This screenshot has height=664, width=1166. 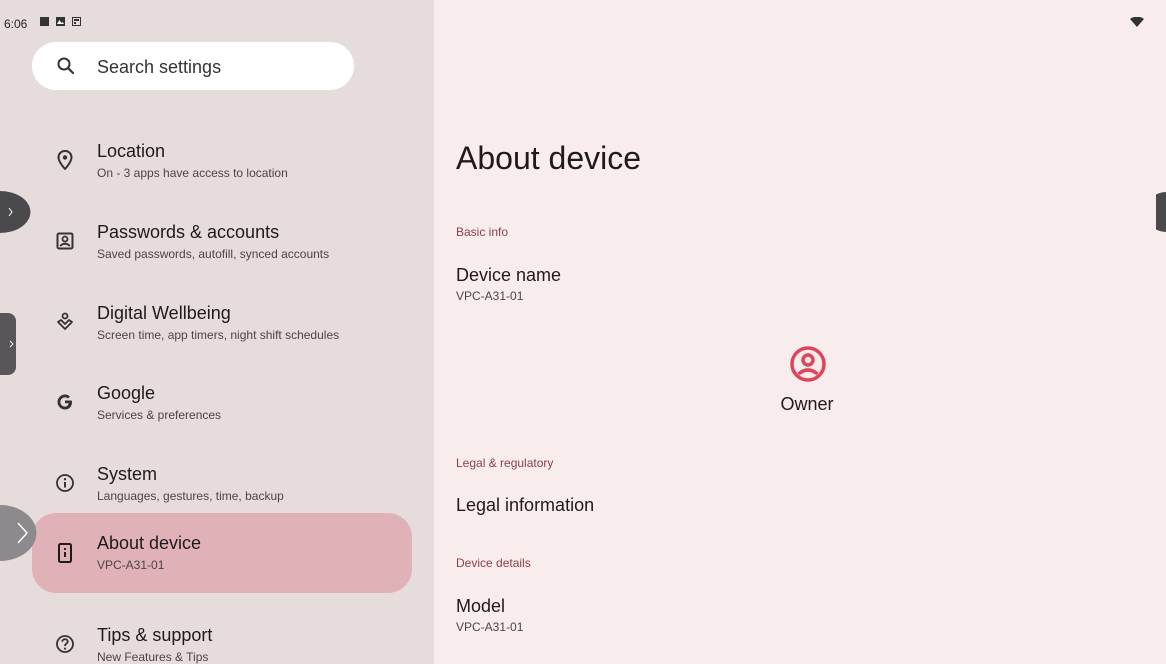 I want to click on legal-information-item: Legal information, so click(x=525, y=505).